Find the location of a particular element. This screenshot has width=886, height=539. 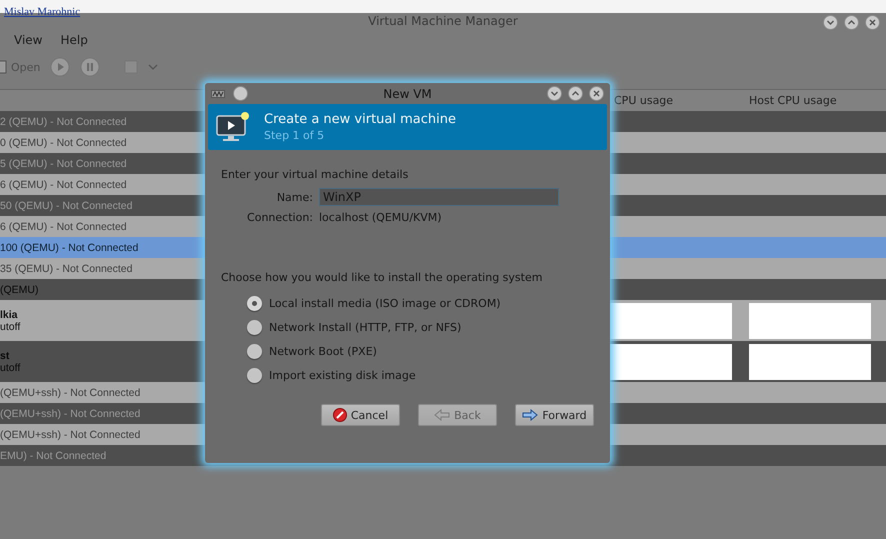

section-heading: Enter your virtual machine details is located at coordinates (315, 174).